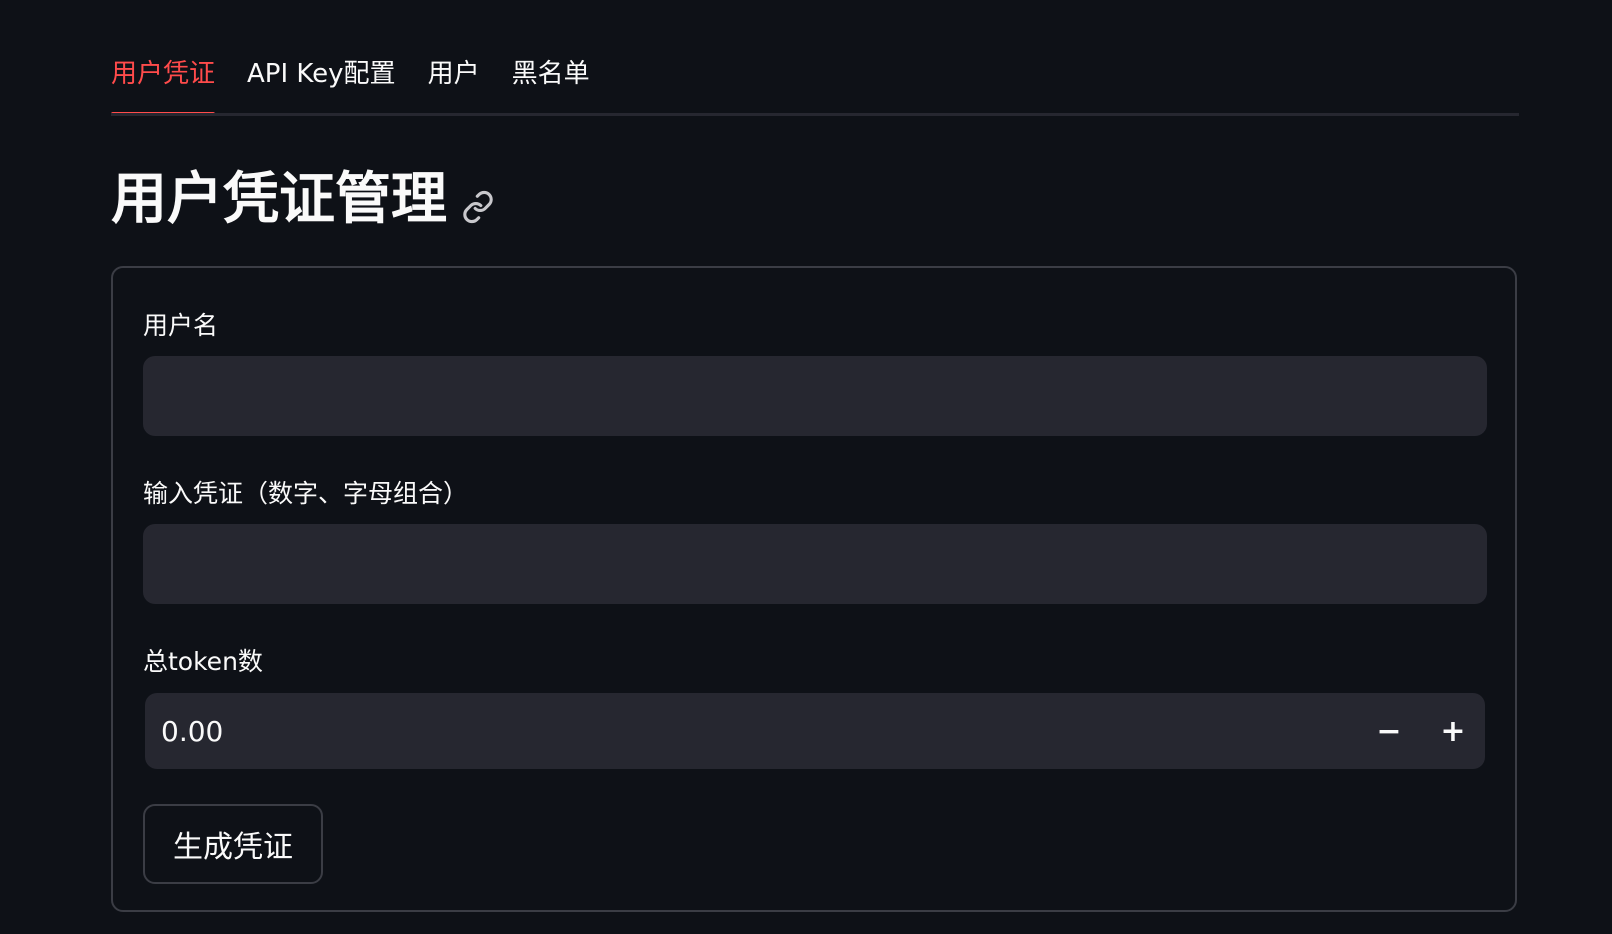 This screenshot has height=934, width=1612. Describe the element at coordinates (163, 84) in the screenshot. I see `tab-user-credentials: 用户凭证` at that location.